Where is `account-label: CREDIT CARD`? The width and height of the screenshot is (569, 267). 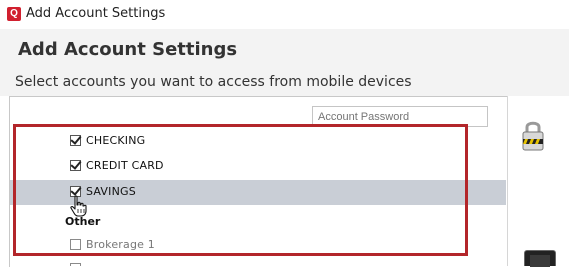 account-label: CREDIT CARD is located at coordinates (125, 165).